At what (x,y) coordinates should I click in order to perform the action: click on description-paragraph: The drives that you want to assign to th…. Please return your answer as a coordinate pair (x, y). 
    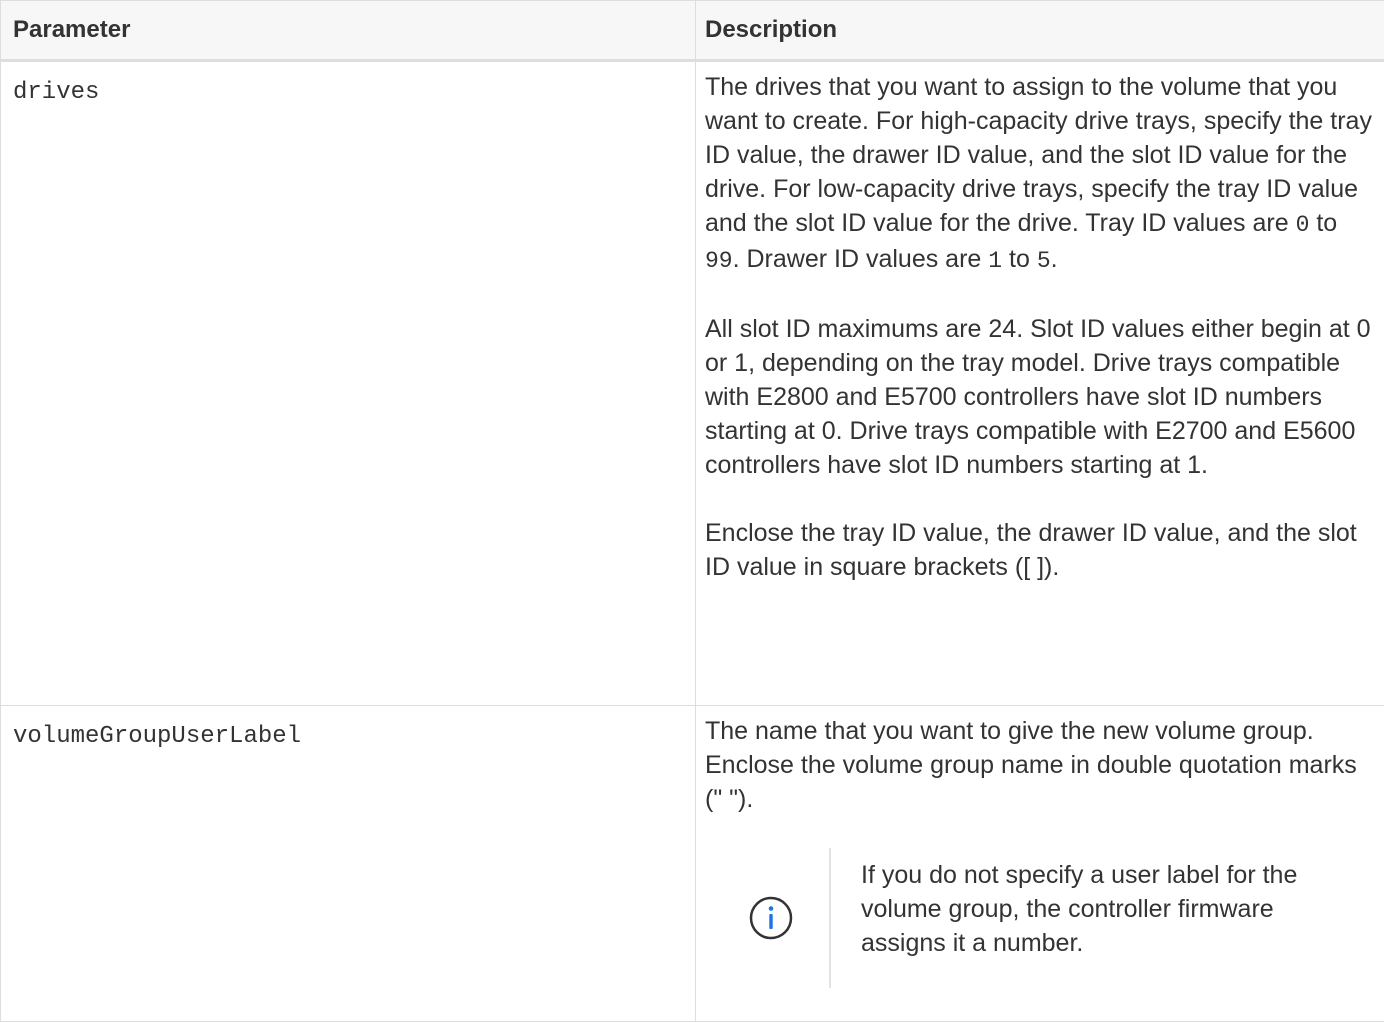
    Looking at the image, I should click on (1038, 174).